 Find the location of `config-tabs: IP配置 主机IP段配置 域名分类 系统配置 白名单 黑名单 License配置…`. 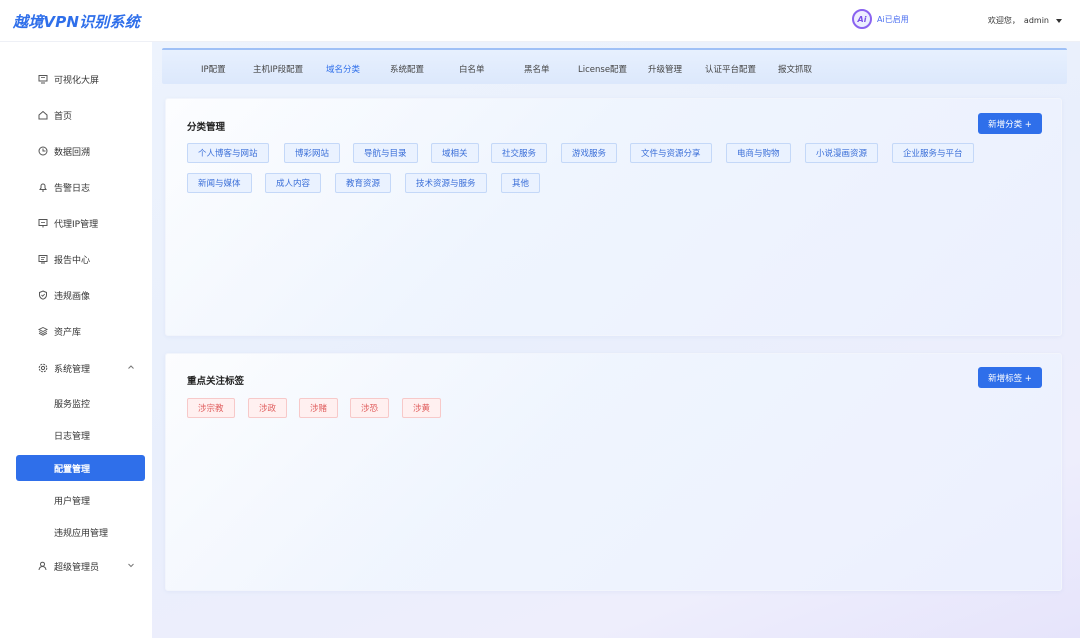

config-tabs: IP配置 主机IP段配置 域名分类 系统配置 白名单 黑名单 License配置… is located at coordinates (614, 66).